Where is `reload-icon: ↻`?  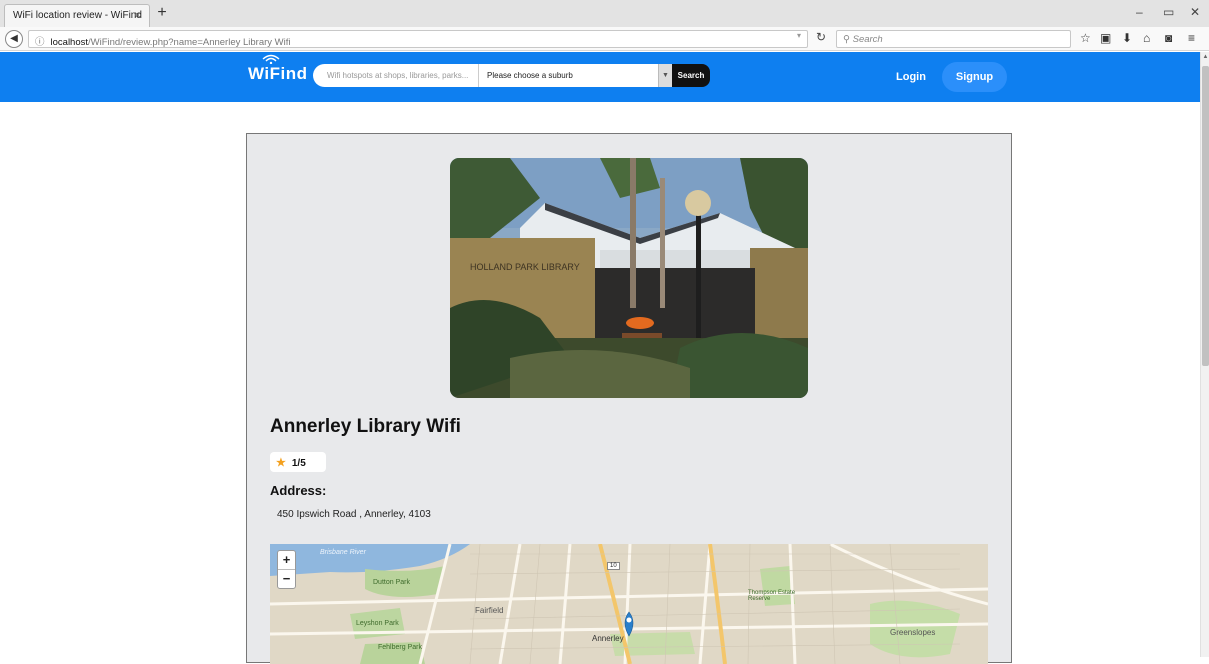
reload-icon: ↻ is located at coordinates (821, 37).